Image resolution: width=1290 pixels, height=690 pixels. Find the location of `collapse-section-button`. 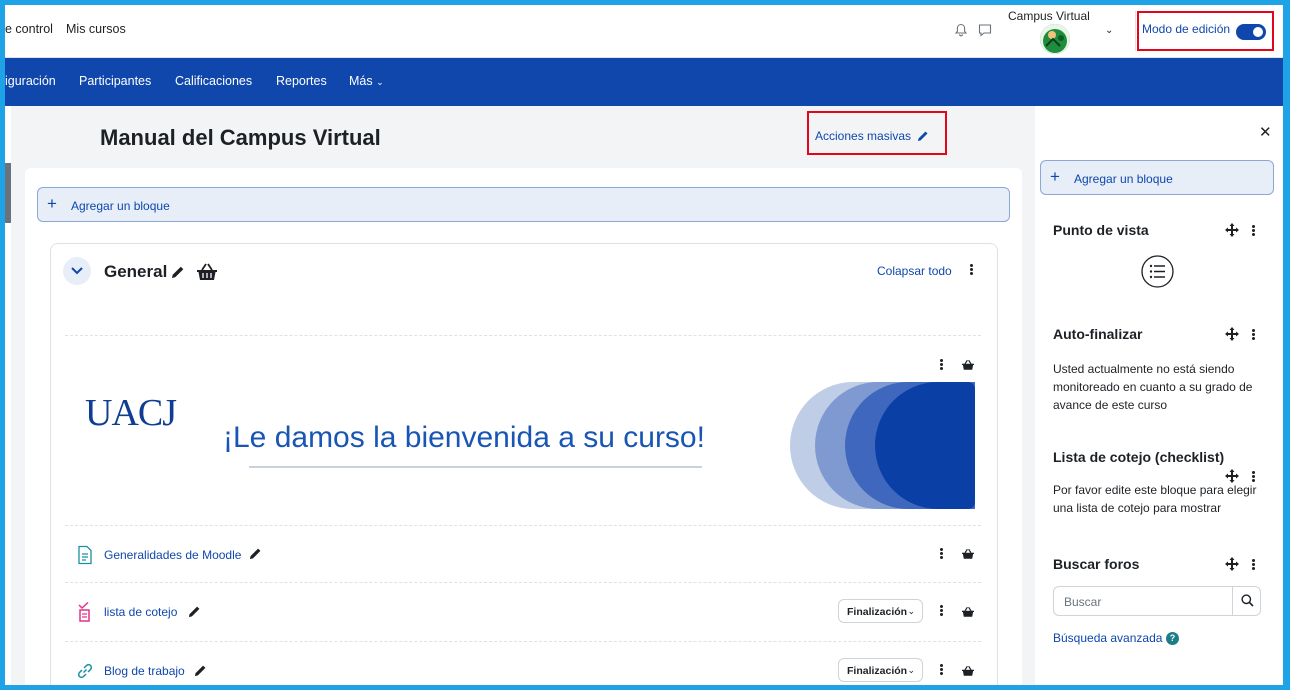

collapse-section-button is located at coordinates (77, 271).